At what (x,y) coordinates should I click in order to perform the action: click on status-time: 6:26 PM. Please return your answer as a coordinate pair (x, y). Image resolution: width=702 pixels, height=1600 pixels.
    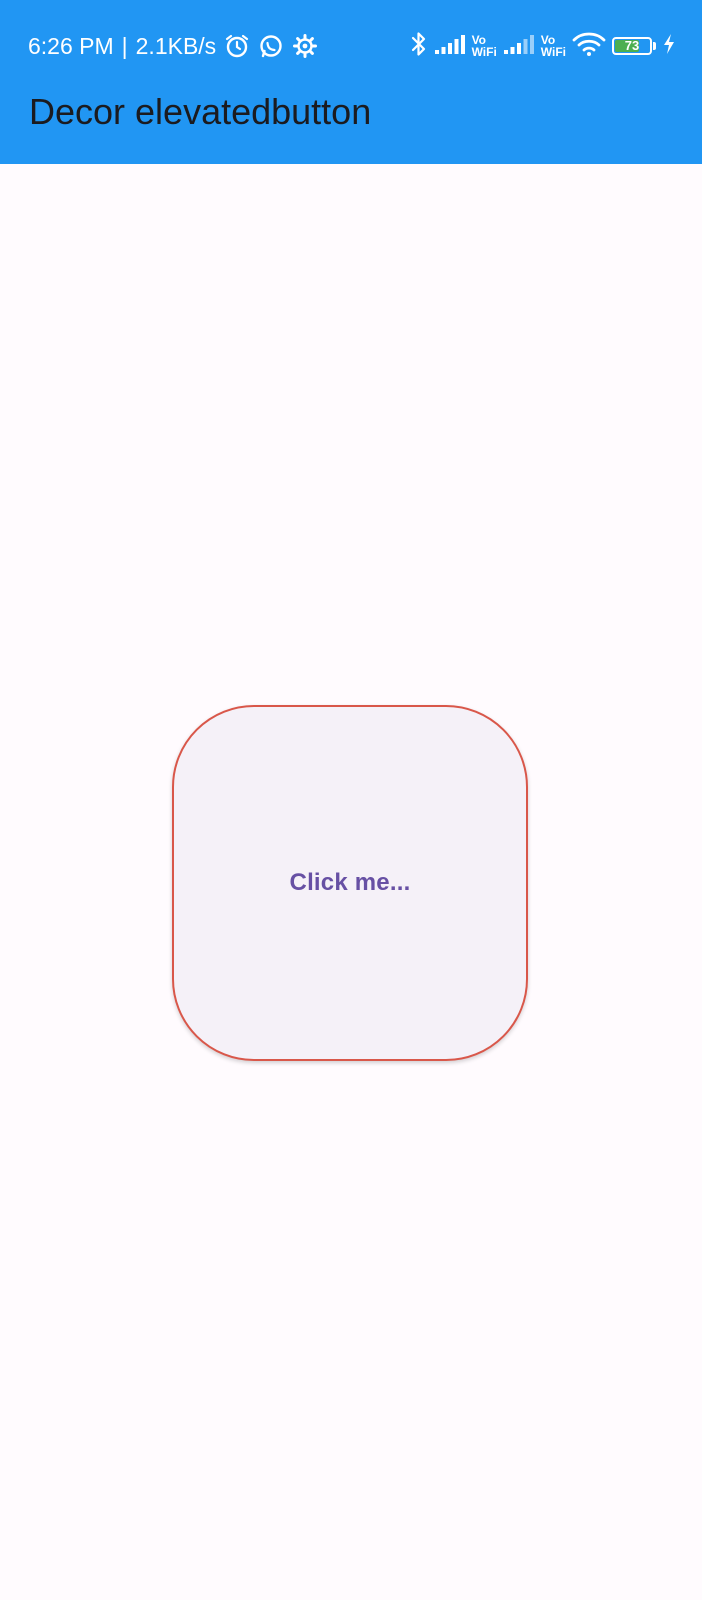
    Looking at the image, I should click on (71, 45).